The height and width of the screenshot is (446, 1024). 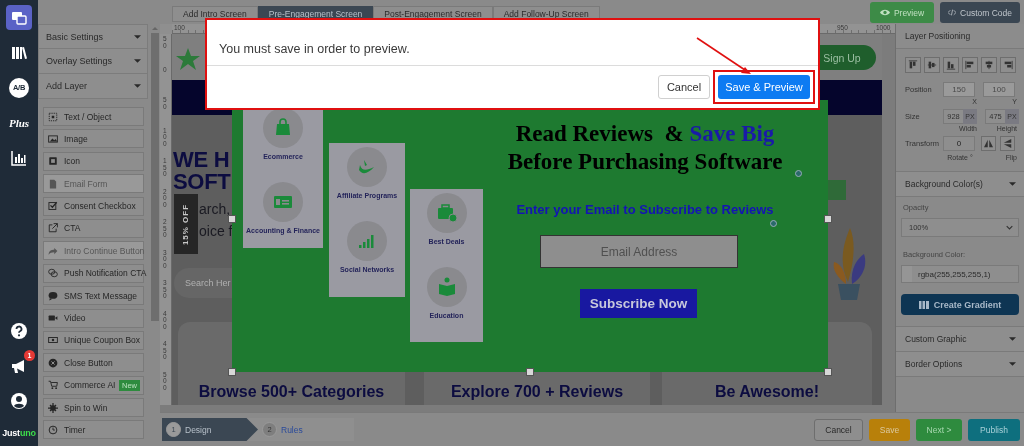 I want to click on help-icon, so click(x=19, y=330).